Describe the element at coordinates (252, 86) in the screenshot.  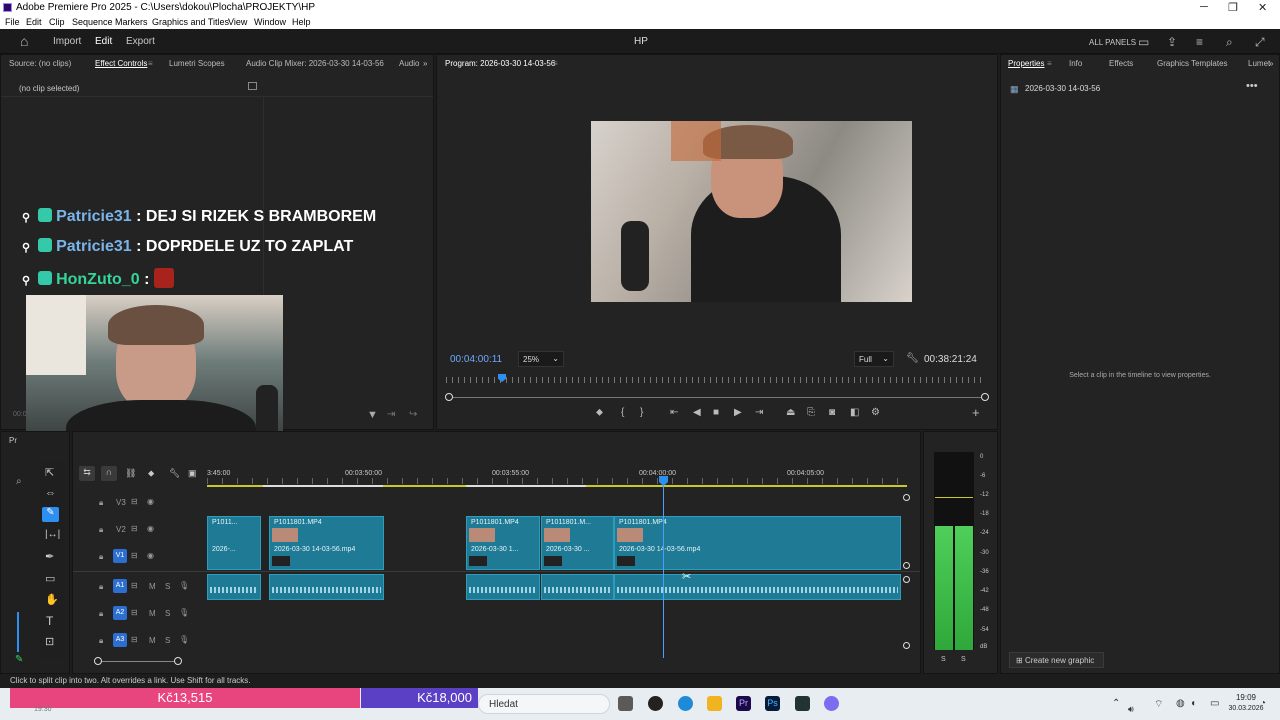
I see `panel-toggle-icon` at that location.